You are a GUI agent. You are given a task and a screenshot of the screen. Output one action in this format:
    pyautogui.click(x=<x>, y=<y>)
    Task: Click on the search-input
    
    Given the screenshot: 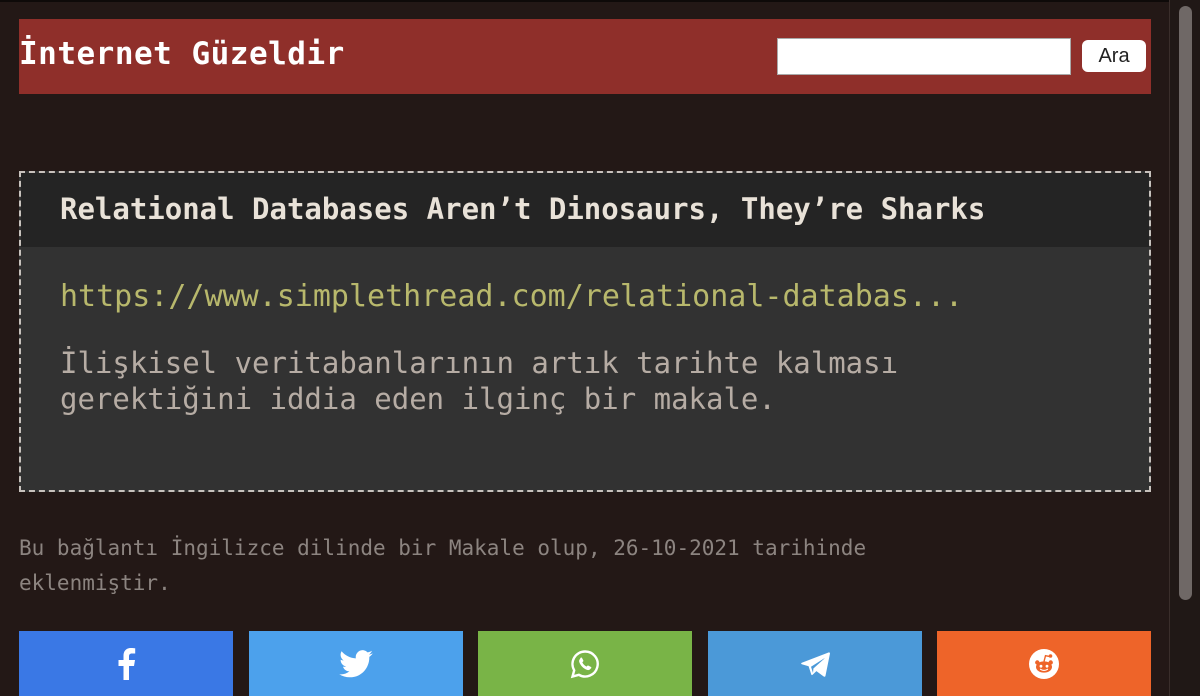 What is the action you would take?
    pyautogui.click(x=924, y=56)
    